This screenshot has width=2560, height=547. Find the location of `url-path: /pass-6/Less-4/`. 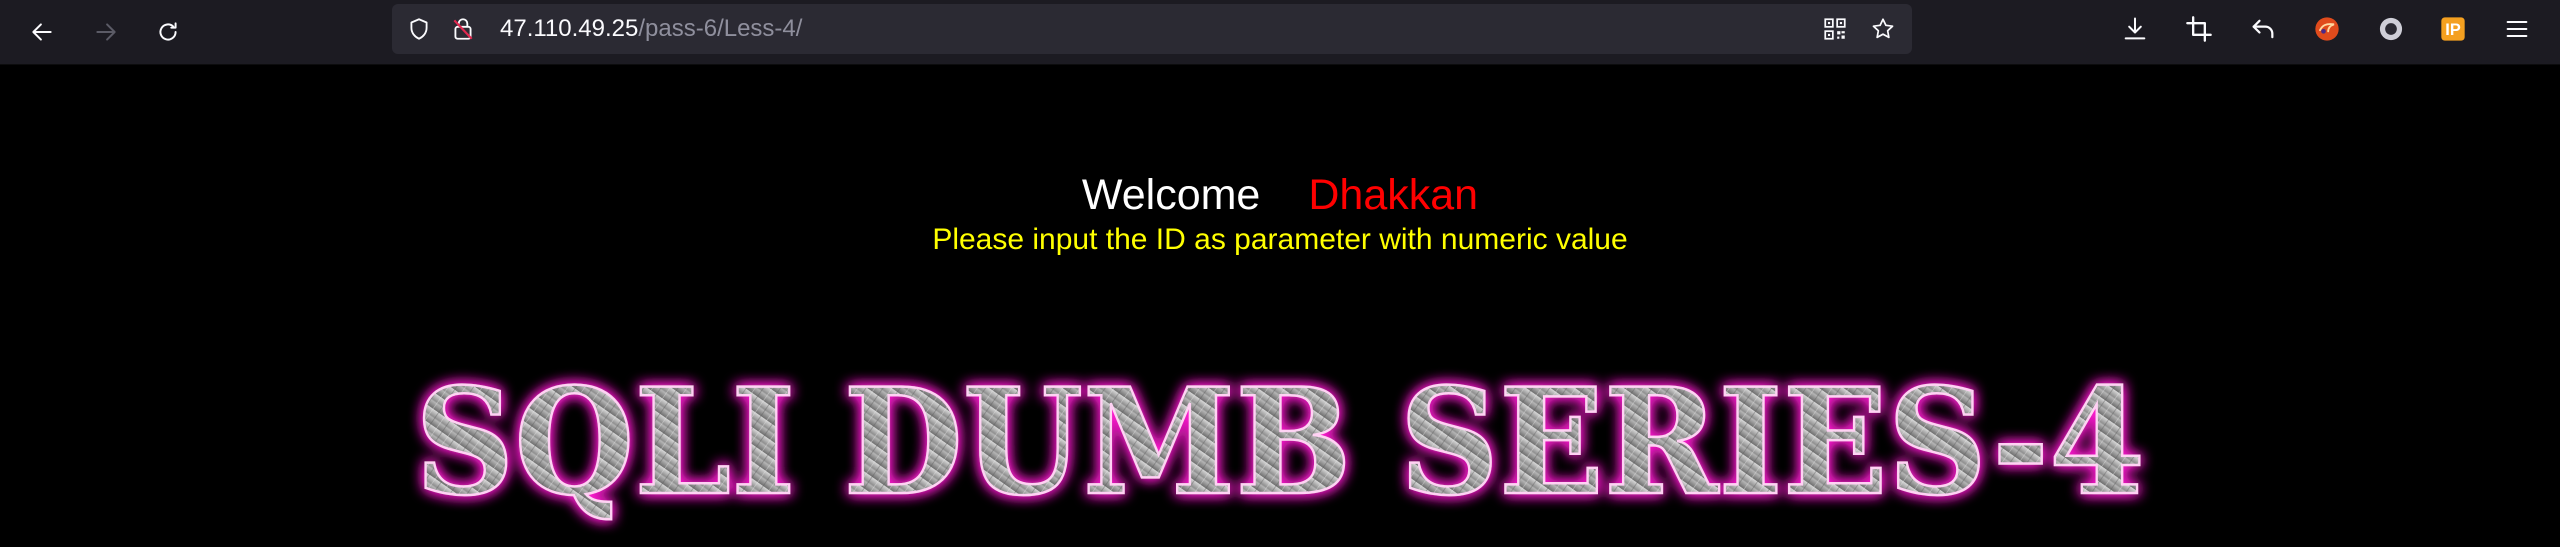

url-path: /pass-6/Less-4/ is located at coordinates (720, 28).